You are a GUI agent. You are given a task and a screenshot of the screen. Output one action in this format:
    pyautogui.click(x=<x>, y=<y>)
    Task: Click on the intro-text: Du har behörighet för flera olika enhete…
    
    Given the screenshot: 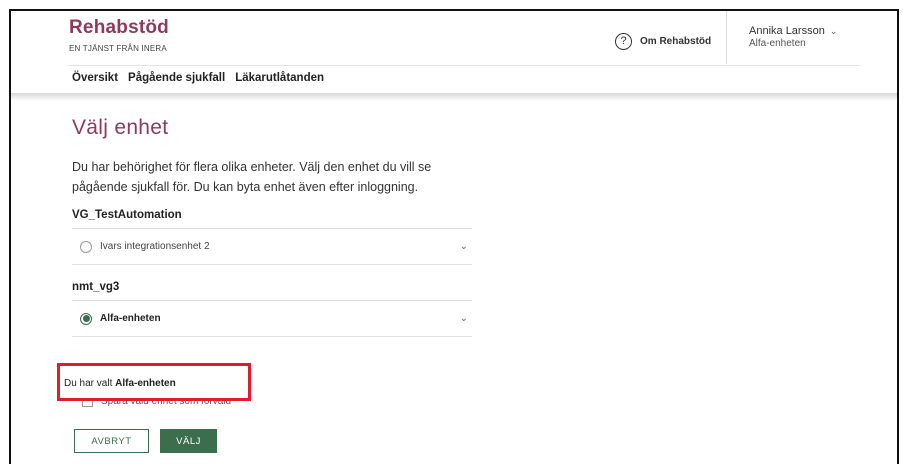 What is the action you would take?
    pyautogui.click(x=252, y=177)
    